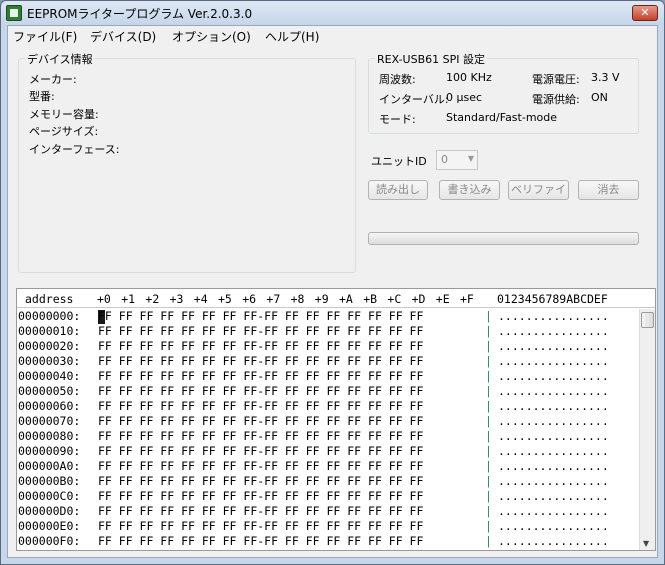  I want to click on row-address: 000000F0:, so click(49, 541).